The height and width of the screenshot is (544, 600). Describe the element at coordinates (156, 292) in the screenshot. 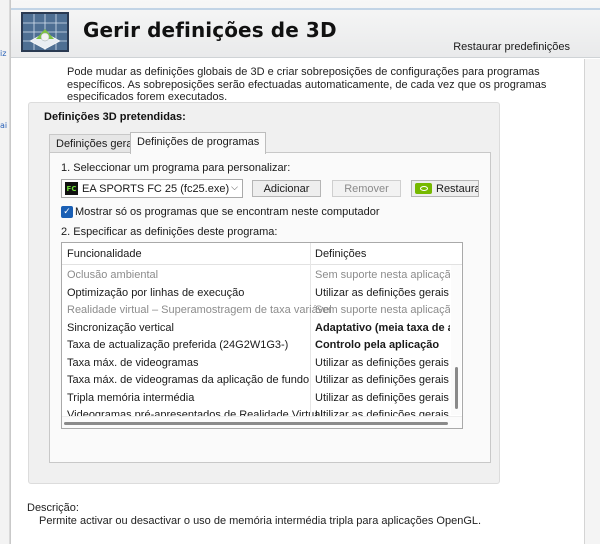

I see `feature-cell: Optimização por linhas de execução` at that location.